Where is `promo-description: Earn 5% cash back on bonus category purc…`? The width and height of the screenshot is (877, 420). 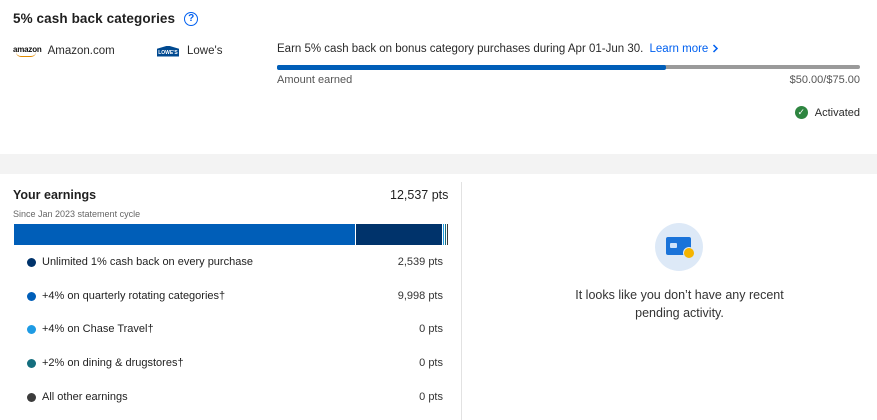 promo-description: Earn 5% cash back on bonus category purc… is located at coordinates (498, 49).